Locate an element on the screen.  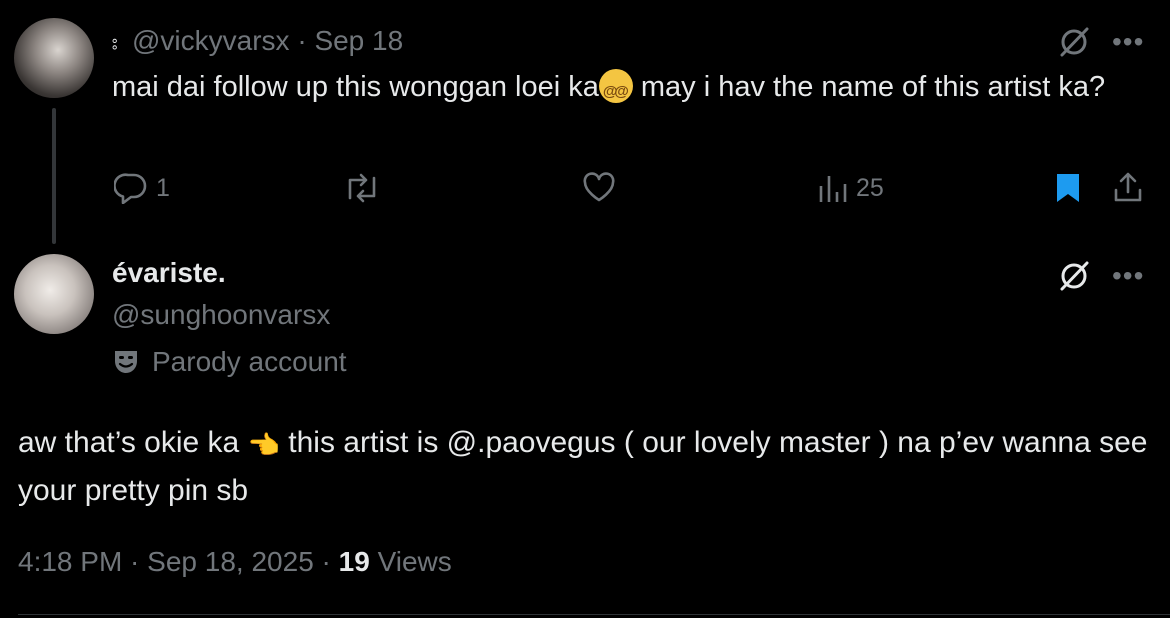
display-name: évariste. is located at coordinates (169, 273).